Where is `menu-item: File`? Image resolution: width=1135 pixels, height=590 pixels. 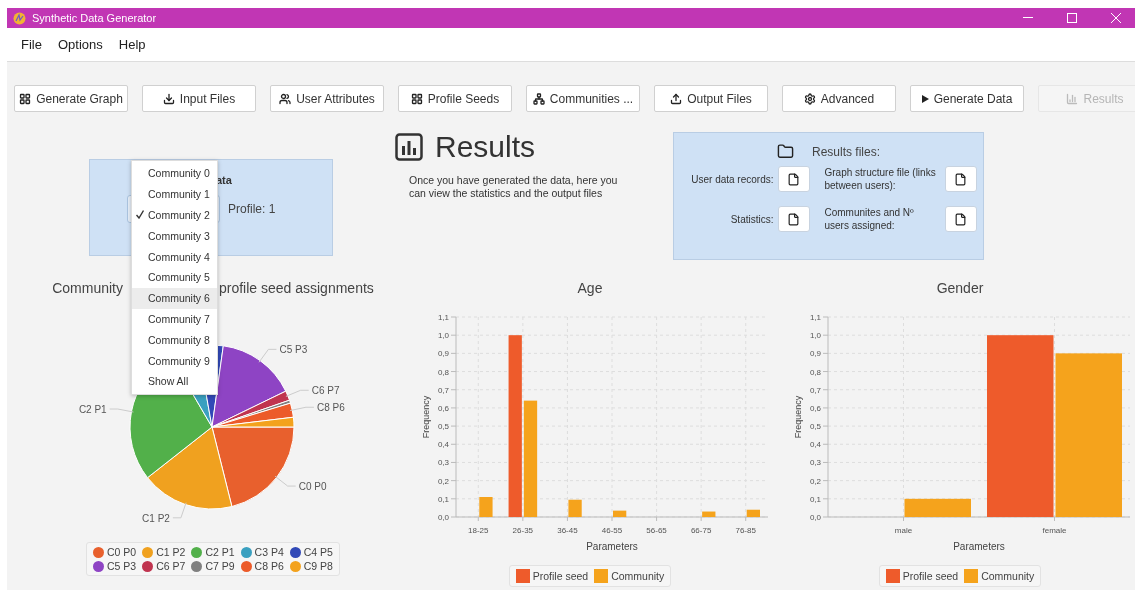 menu-item: File is located at coordinates (31, 44).